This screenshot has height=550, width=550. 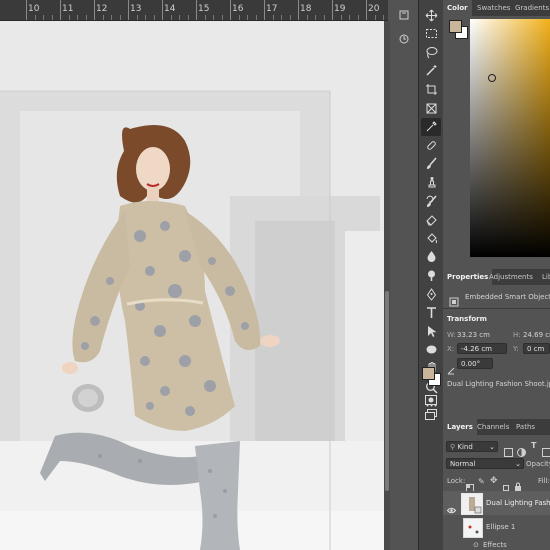 I want to click on blur-icon, so click(x=431, y=257).